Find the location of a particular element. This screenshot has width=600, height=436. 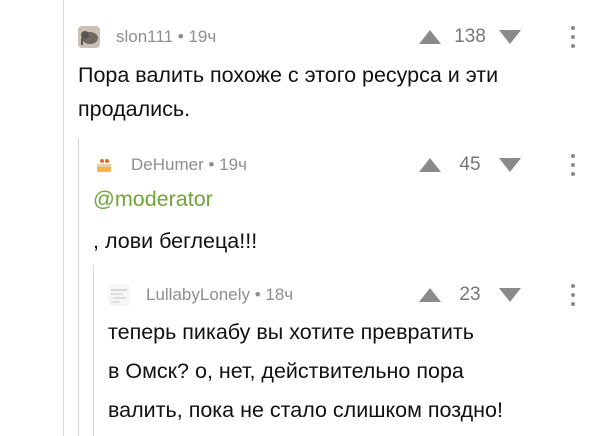

comment-text: @moderator , лови беглеца!!! is located at coordinates (175, 220).